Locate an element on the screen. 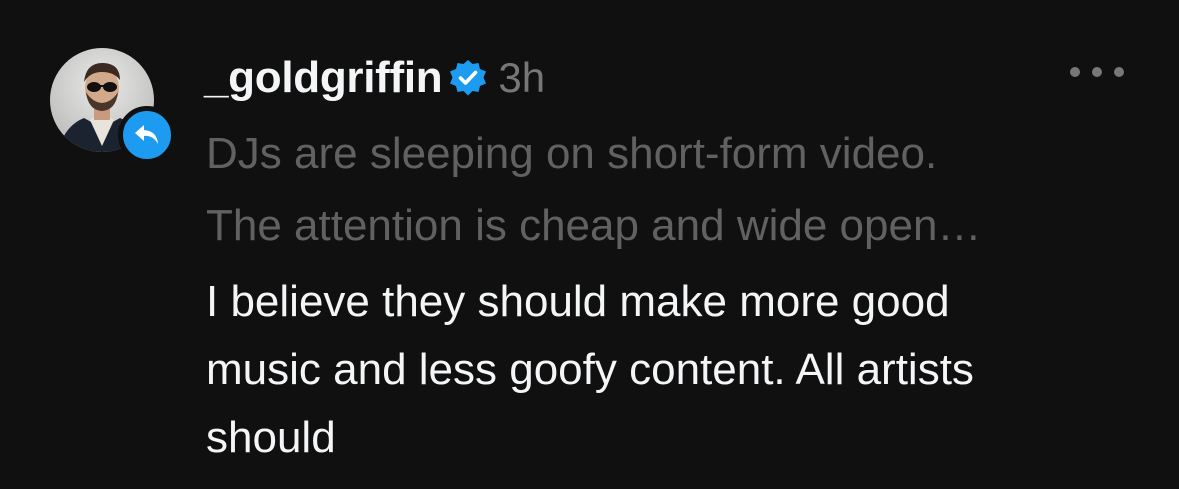 The image size is (1179, 489). verified-badge-icon is located at coordinates (468, 78).